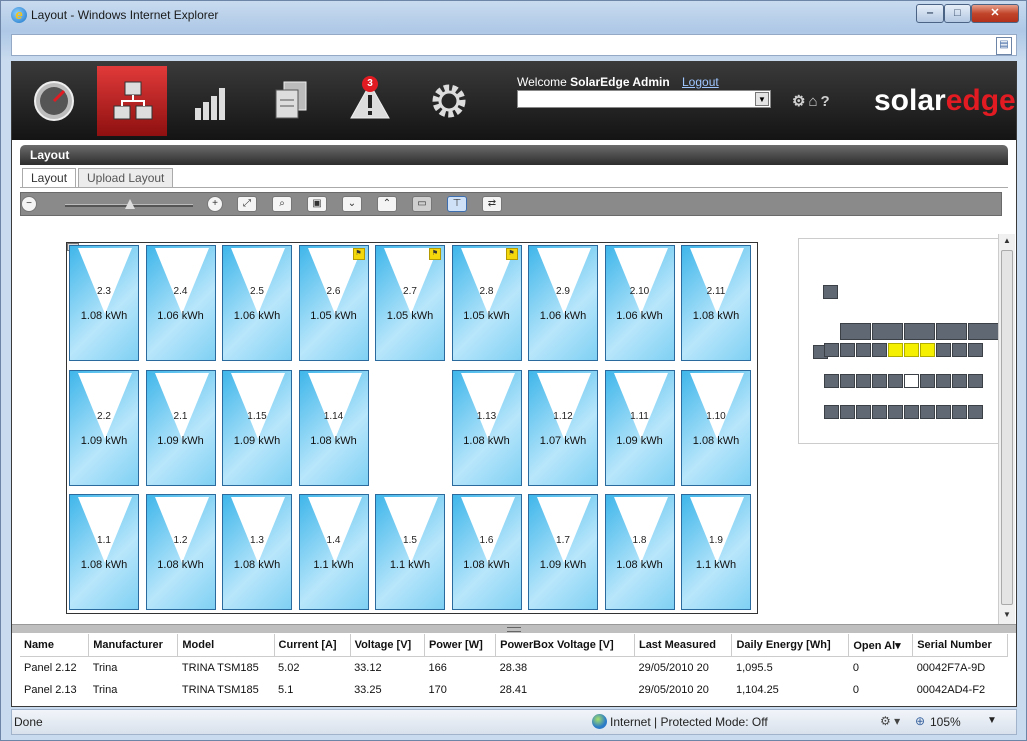 Image resolution: width=1027 pixels, height=741 pixels. Describe the element at coordinates (639, 552) in the screenshot. I see `solar-panel: 1.8 1.08 kWh` at that location.